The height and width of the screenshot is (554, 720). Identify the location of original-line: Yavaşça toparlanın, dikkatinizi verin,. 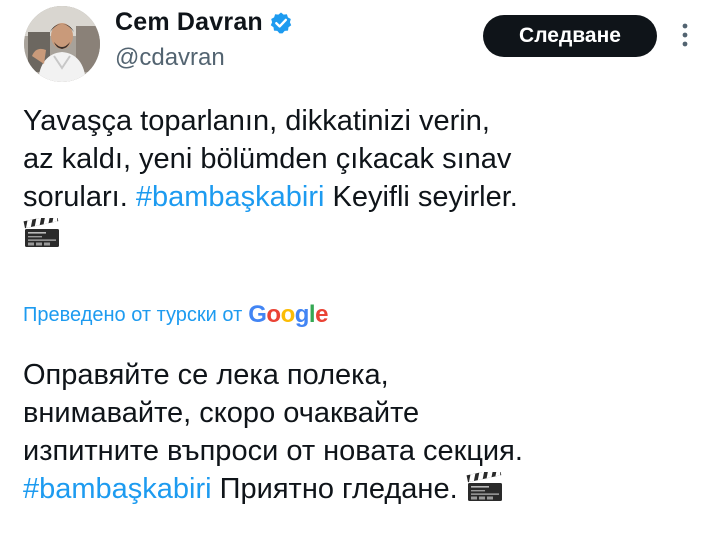
(256, 121).